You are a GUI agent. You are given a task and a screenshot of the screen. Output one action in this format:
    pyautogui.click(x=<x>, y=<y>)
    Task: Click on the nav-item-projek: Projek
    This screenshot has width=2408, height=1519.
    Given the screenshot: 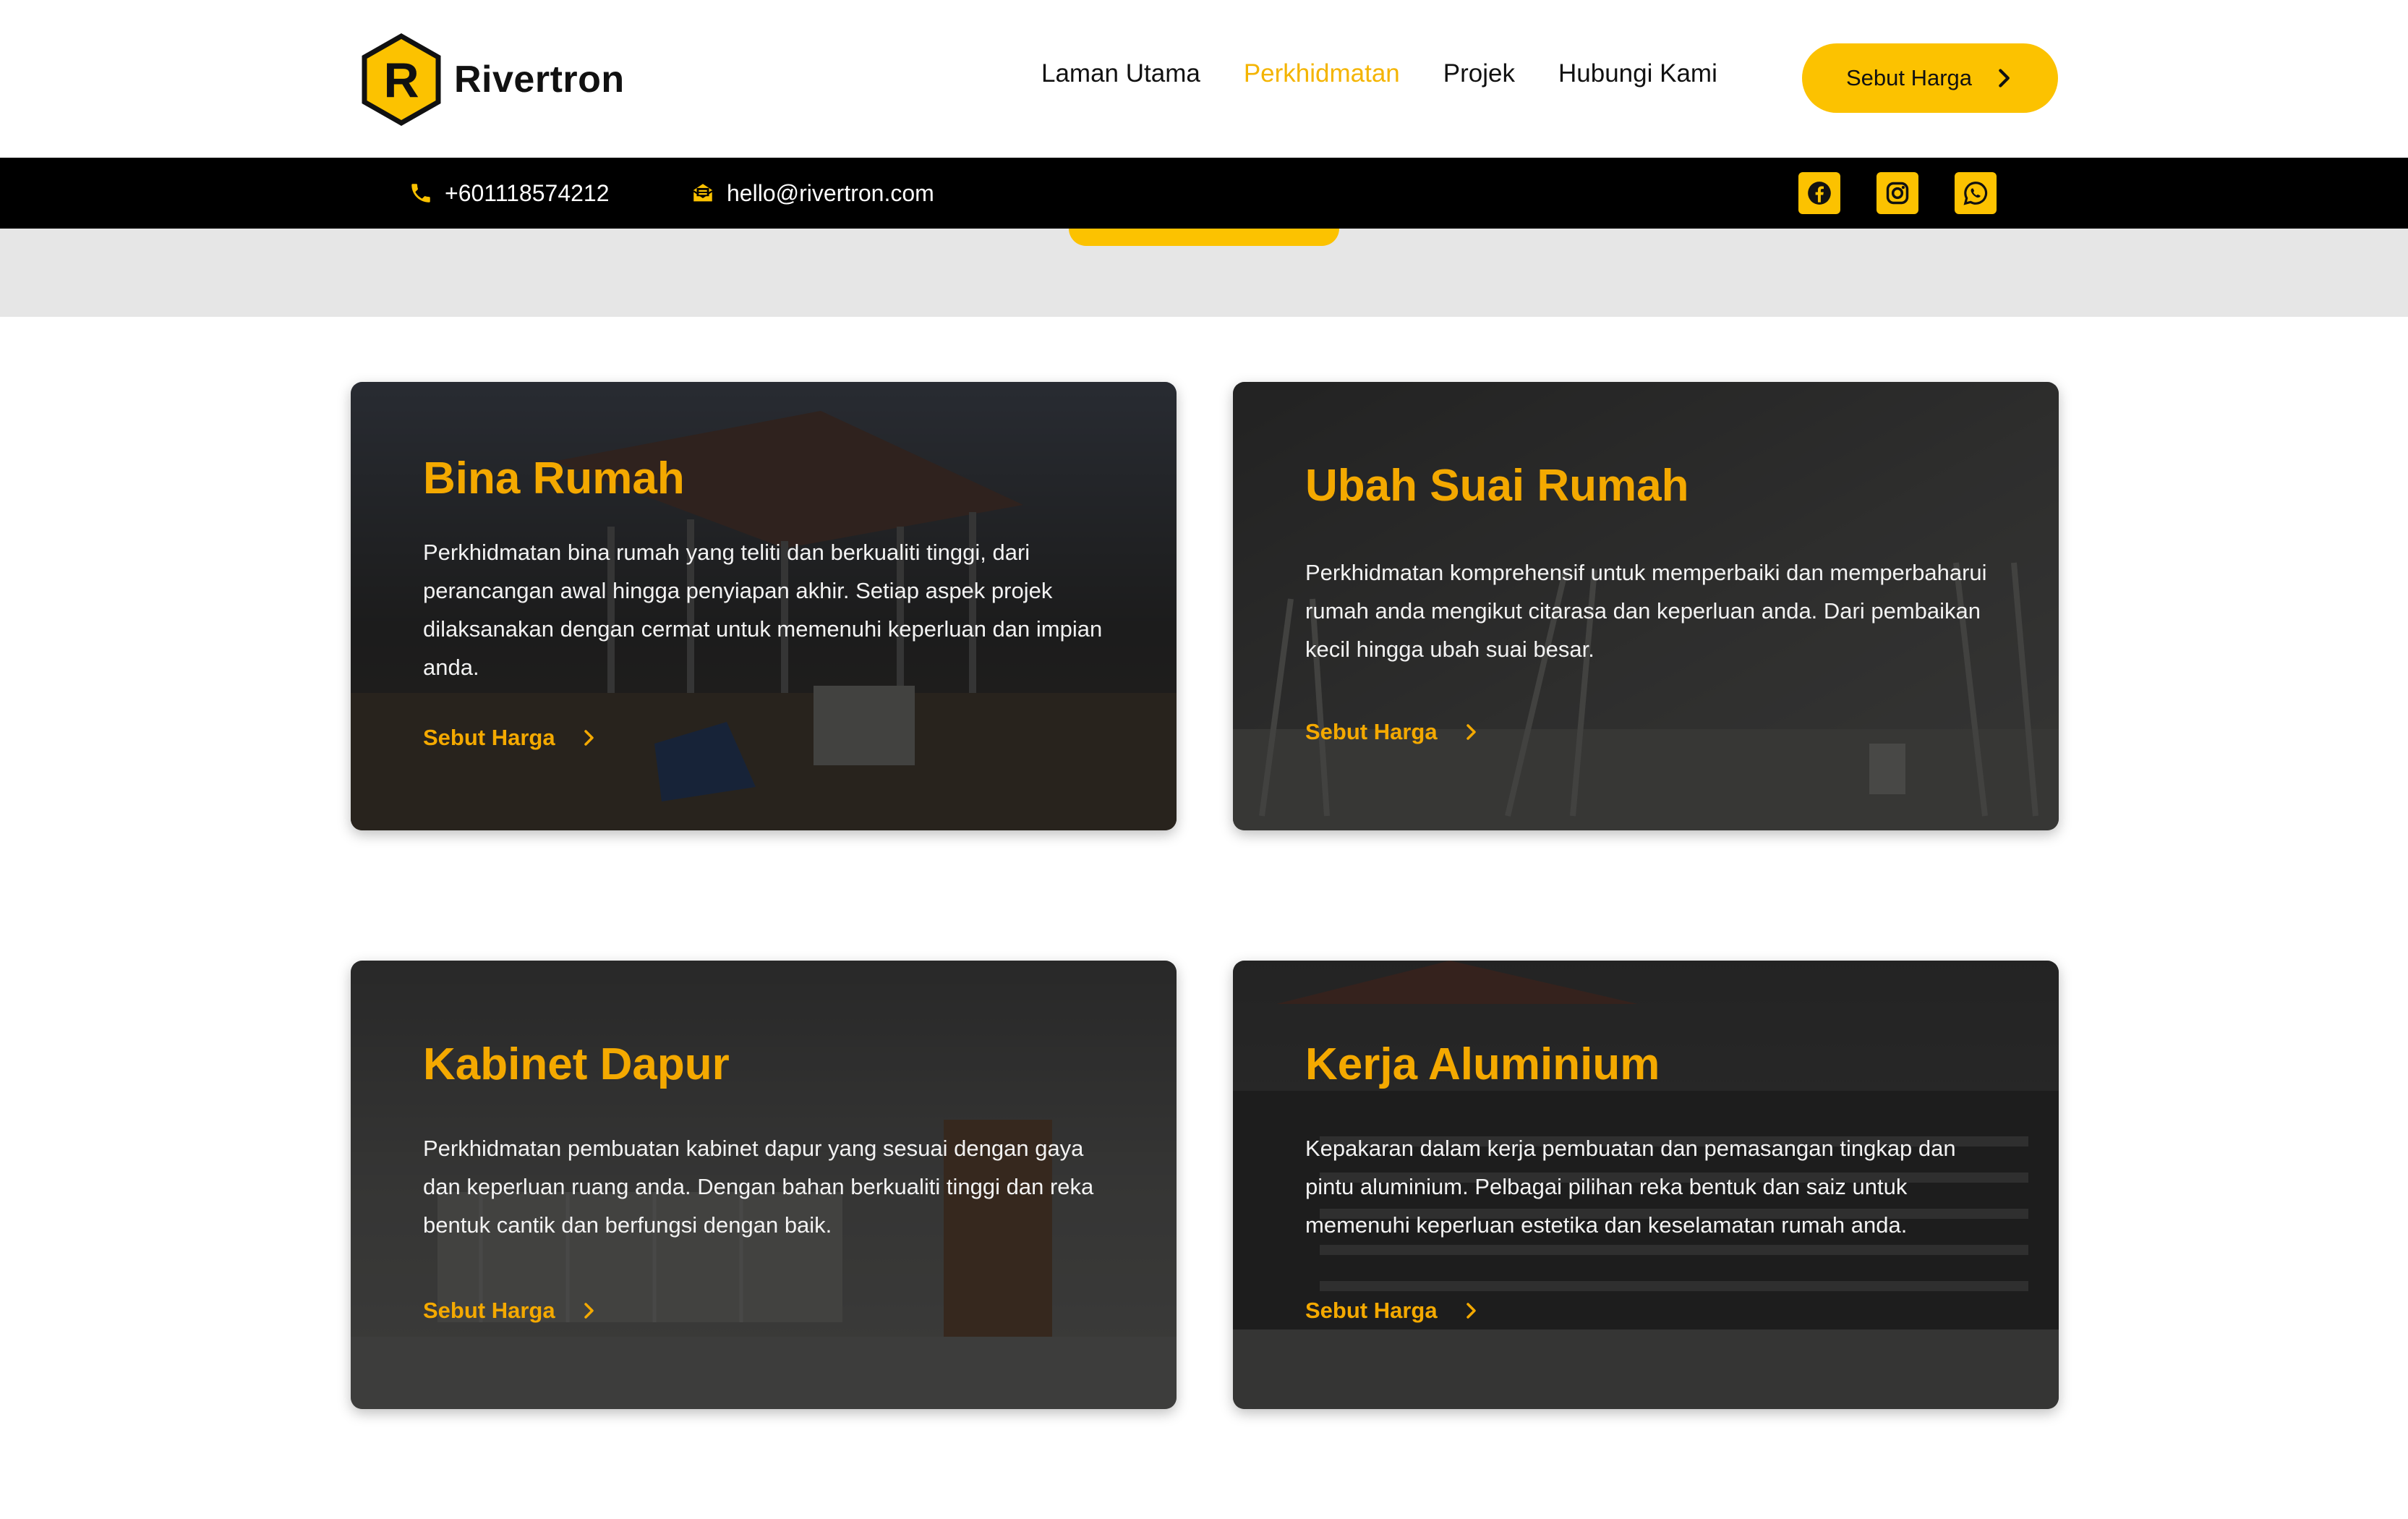 What is the action you would take?
    pyautogui.click(x=1479, y=73)
    